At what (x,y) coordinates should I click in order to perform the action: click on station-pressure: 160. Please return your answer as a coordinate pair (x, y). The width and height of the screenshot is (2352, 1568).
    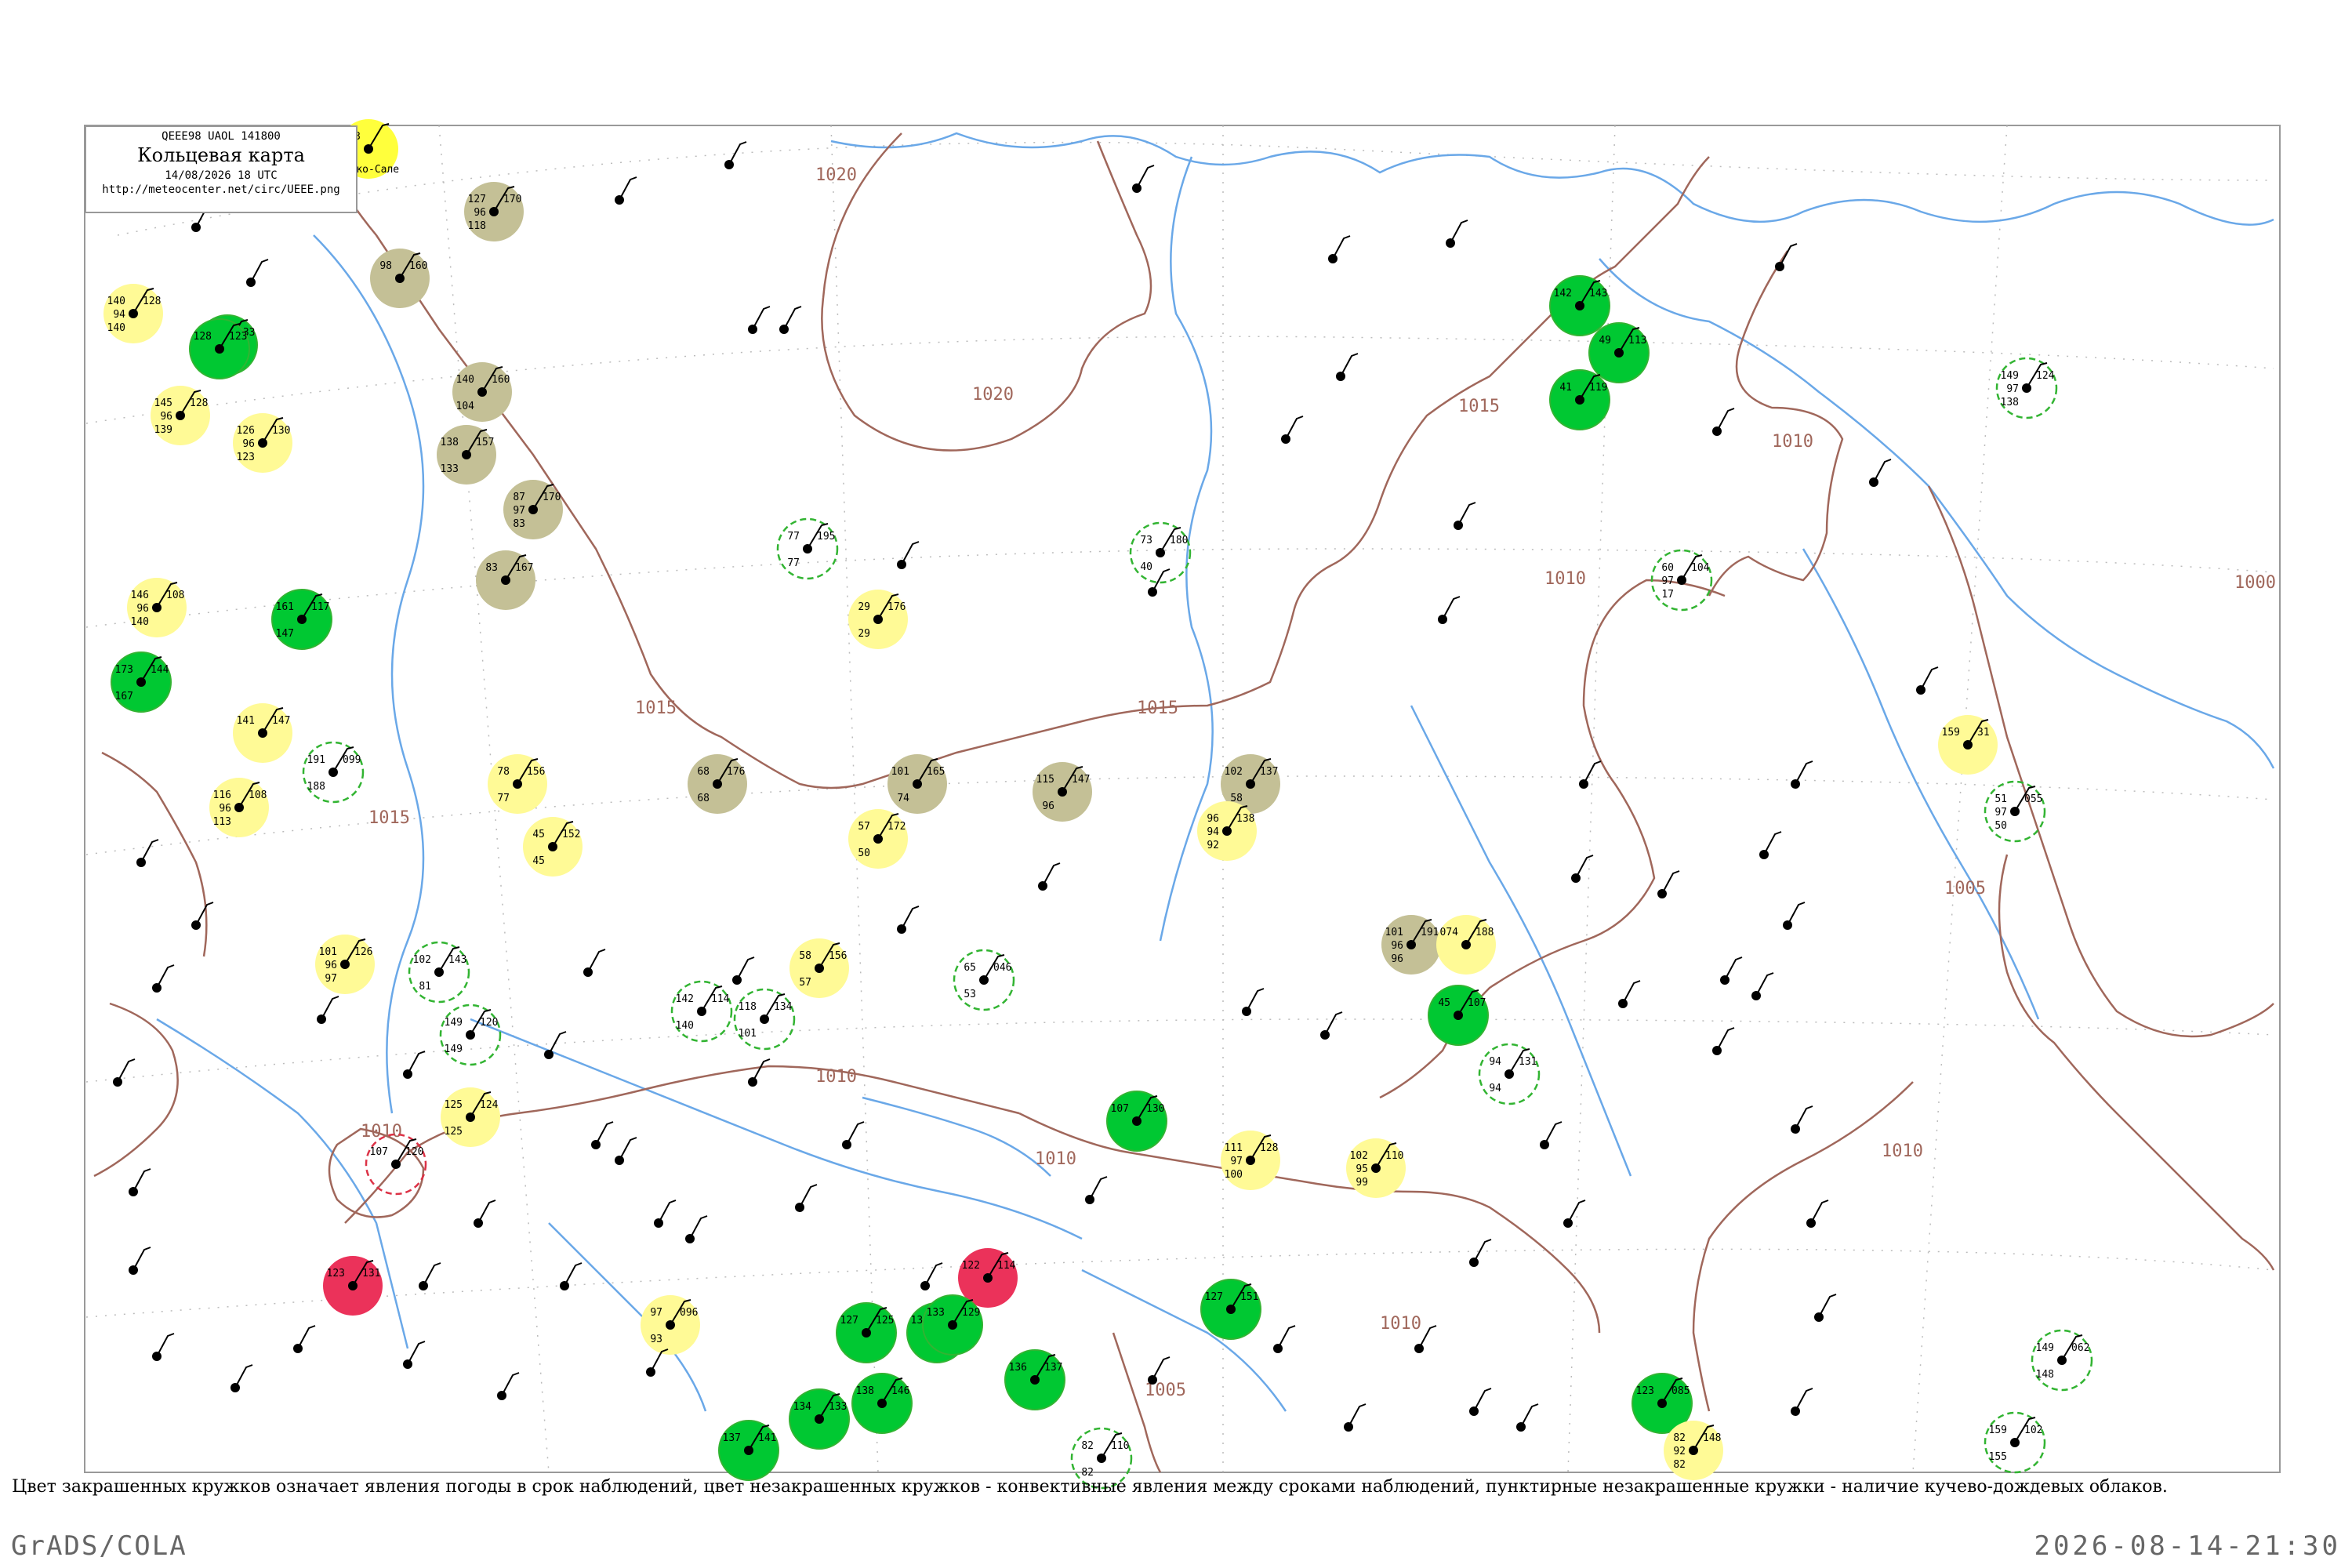
    Looking at the image, I should click on (418, 266).